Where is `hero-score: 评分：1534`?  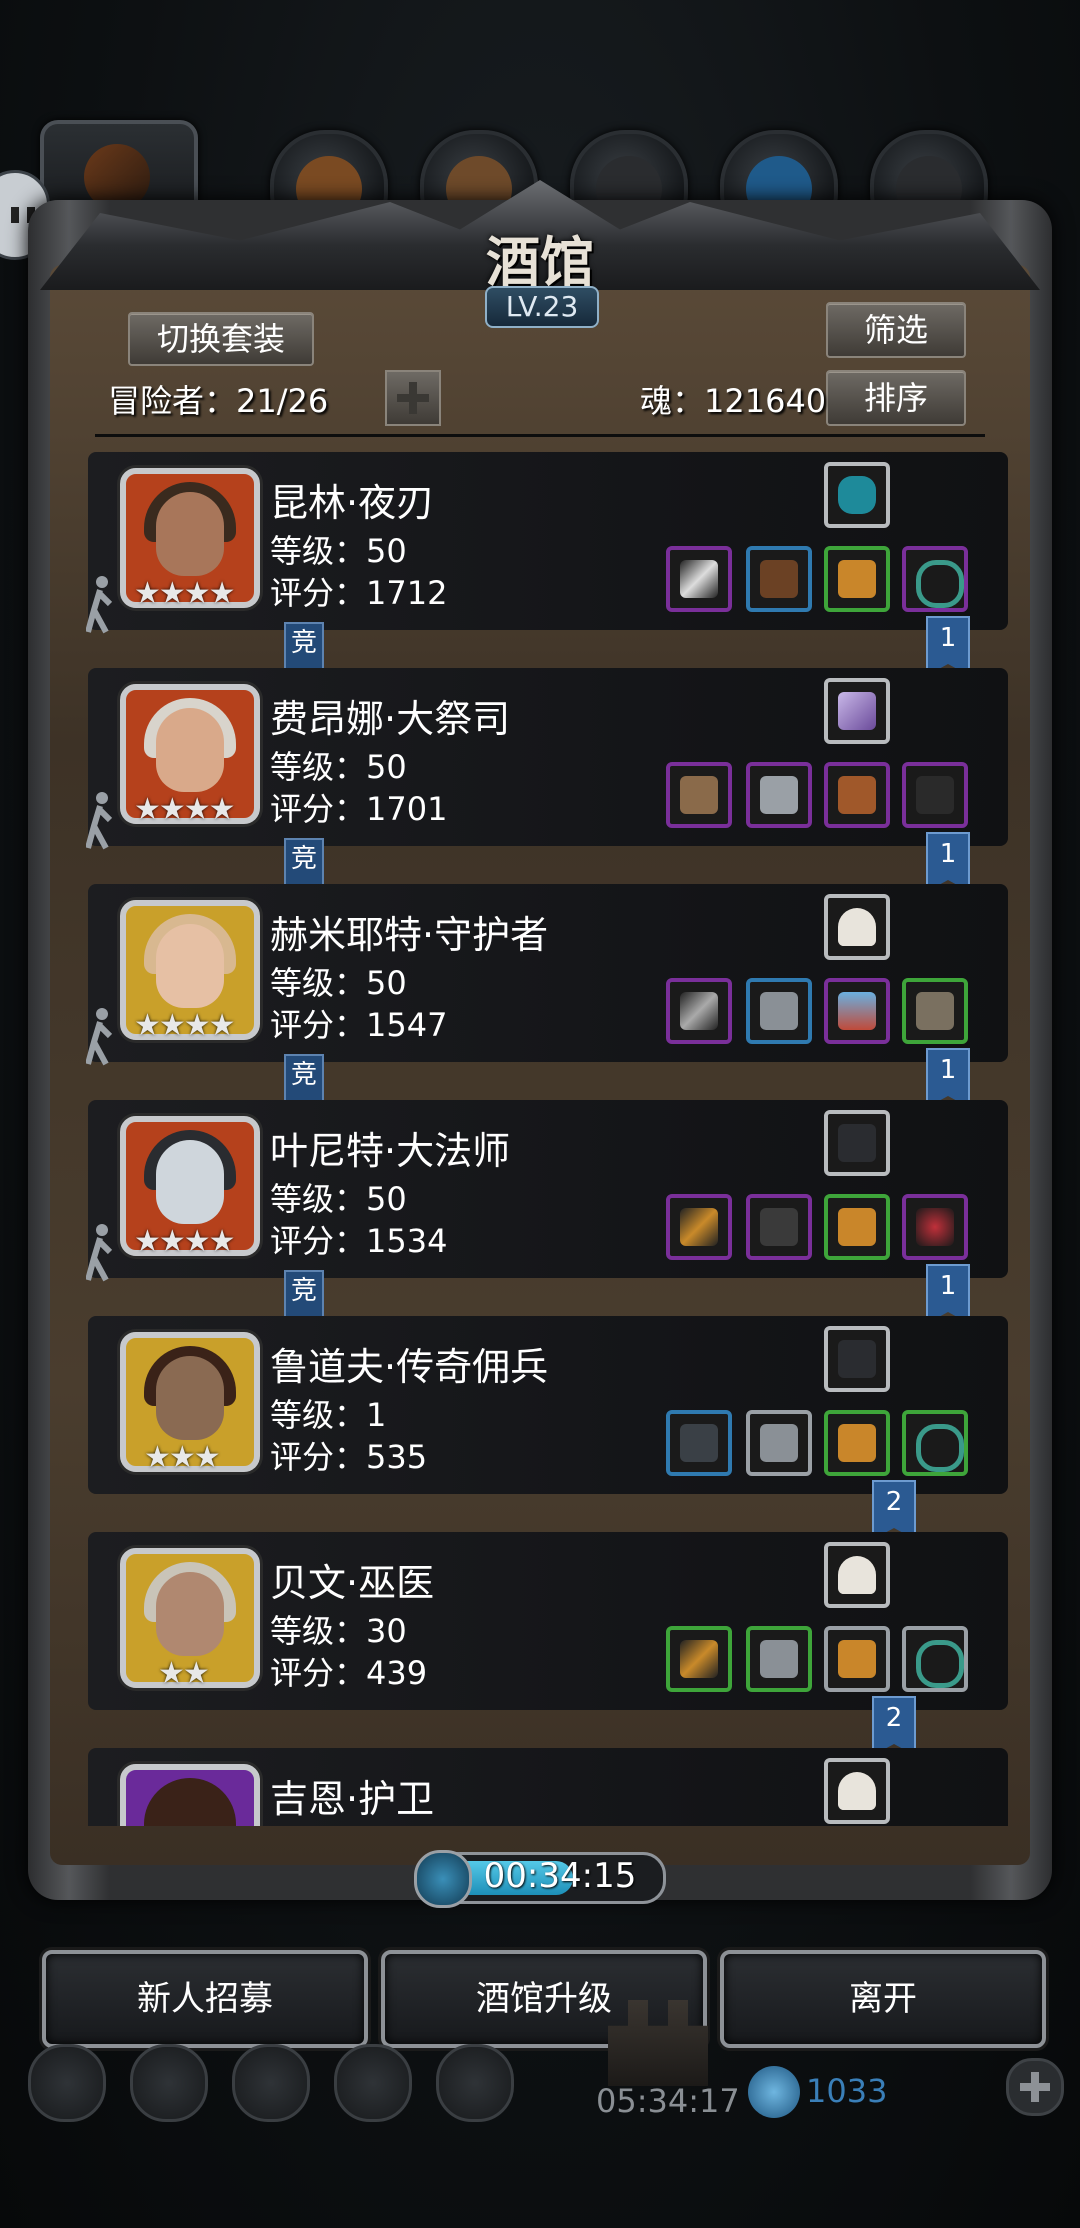
hero-score: 评分：1534 is located at coordinates (359, 1241).